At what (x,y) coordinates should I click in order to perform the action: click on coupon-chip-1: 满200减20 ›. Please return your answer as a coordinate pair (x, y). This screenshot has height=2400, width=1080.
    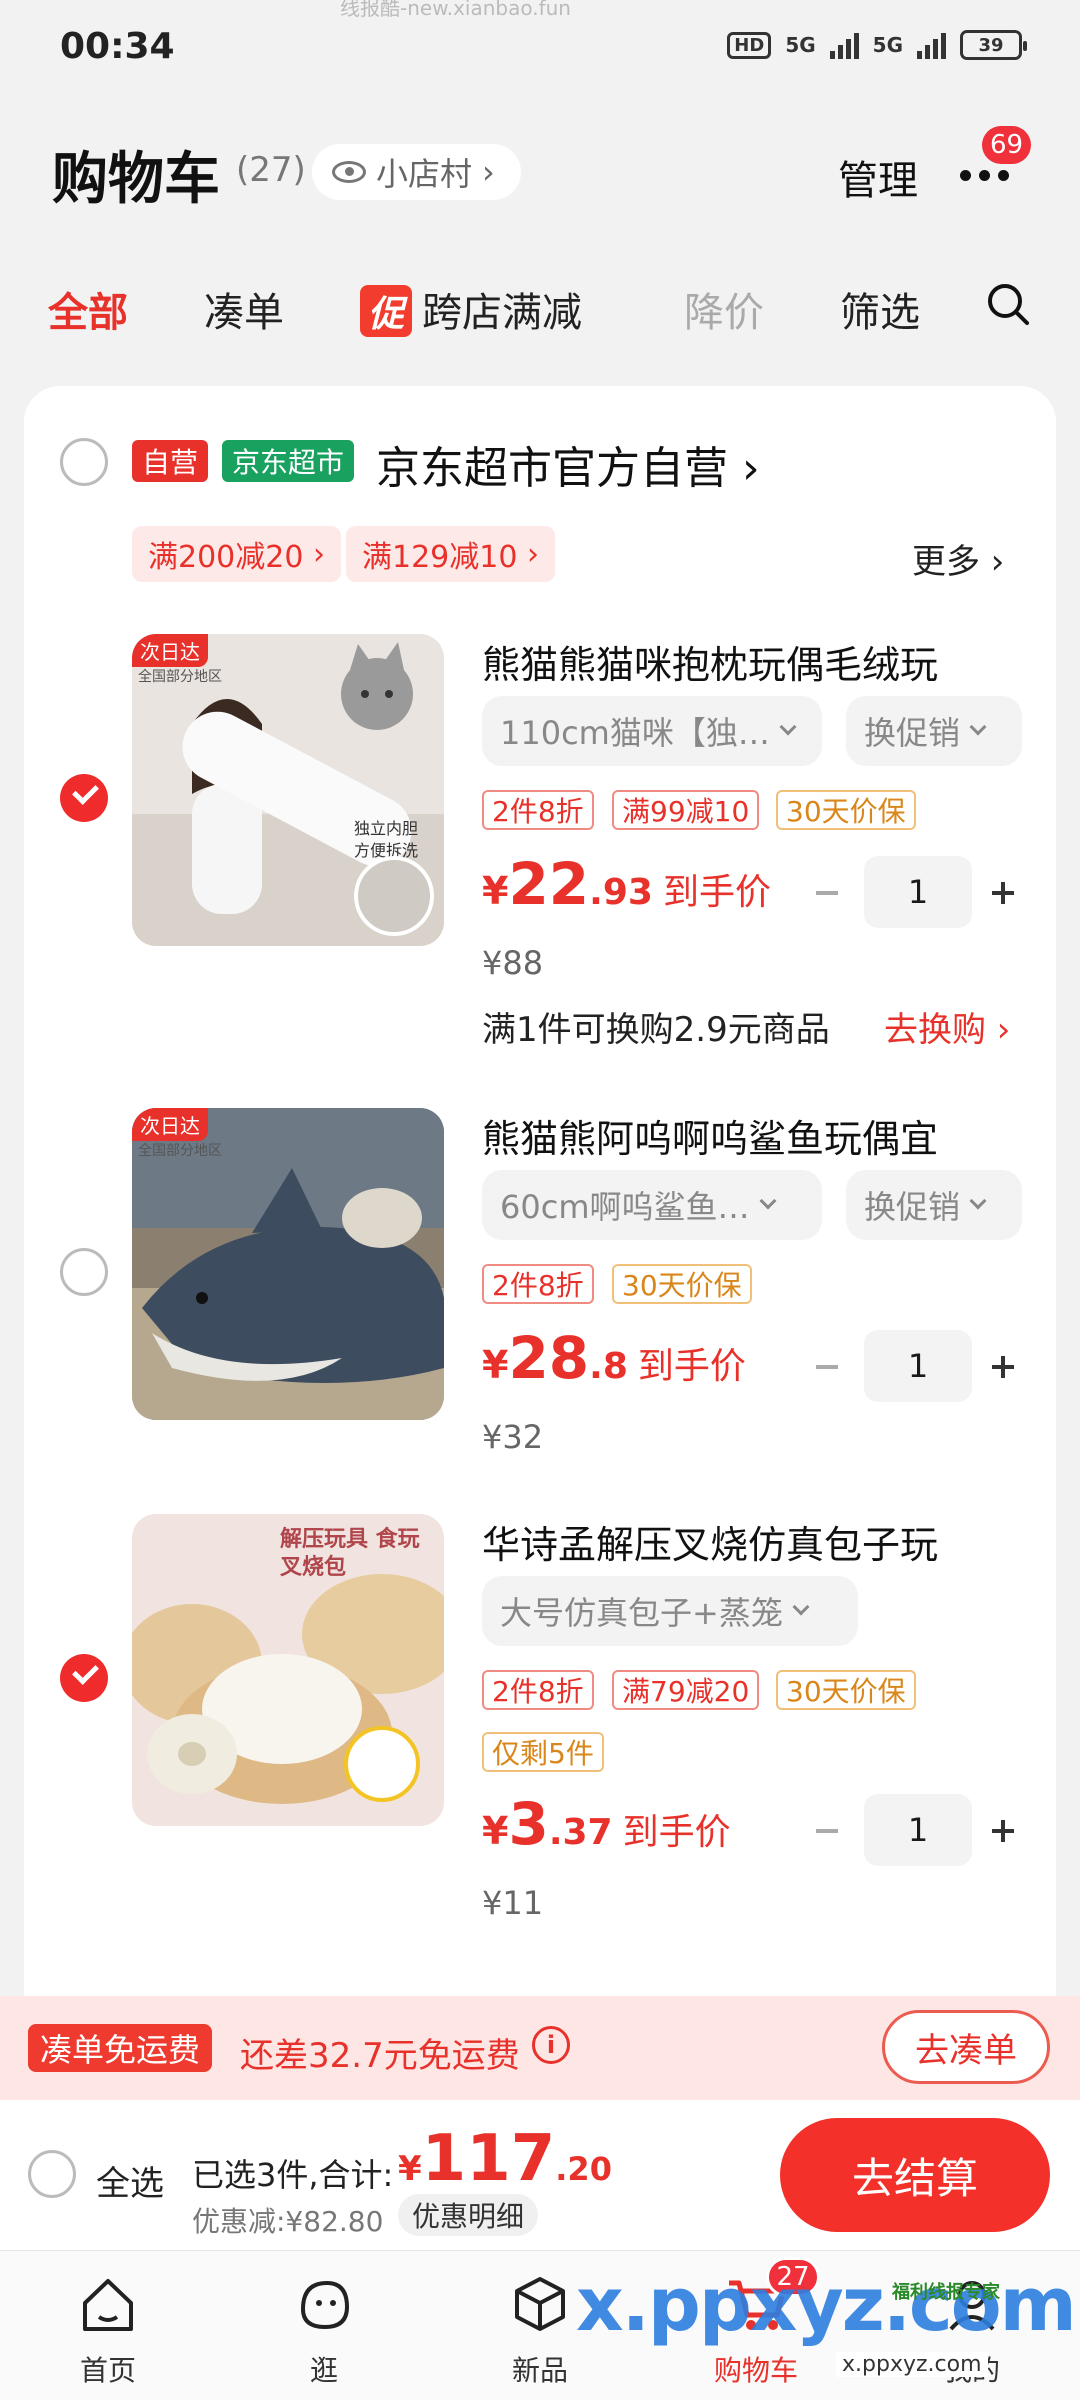
    Looking at the image, I should click on (236, 554).